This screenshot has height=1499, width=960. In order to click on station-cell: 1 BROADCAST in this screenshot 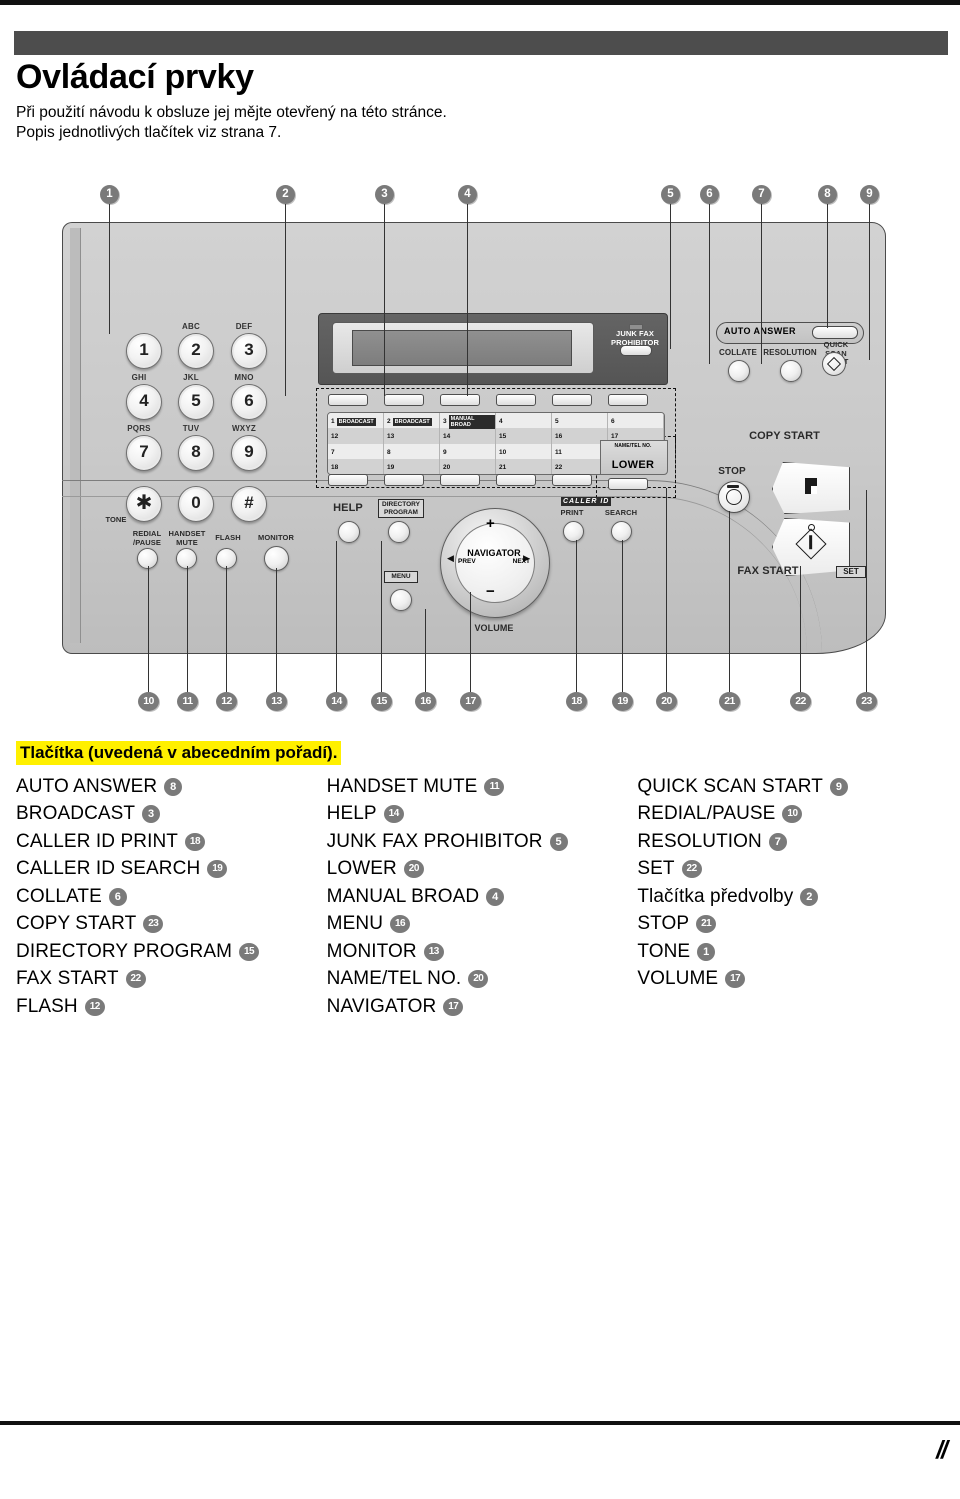, I will do `click(356, 421)`.